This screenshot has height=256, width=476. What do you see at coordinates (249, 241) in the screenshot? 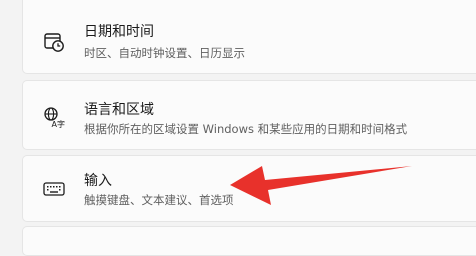
I see `settings-item-partial` at bounding box center [249, 241].